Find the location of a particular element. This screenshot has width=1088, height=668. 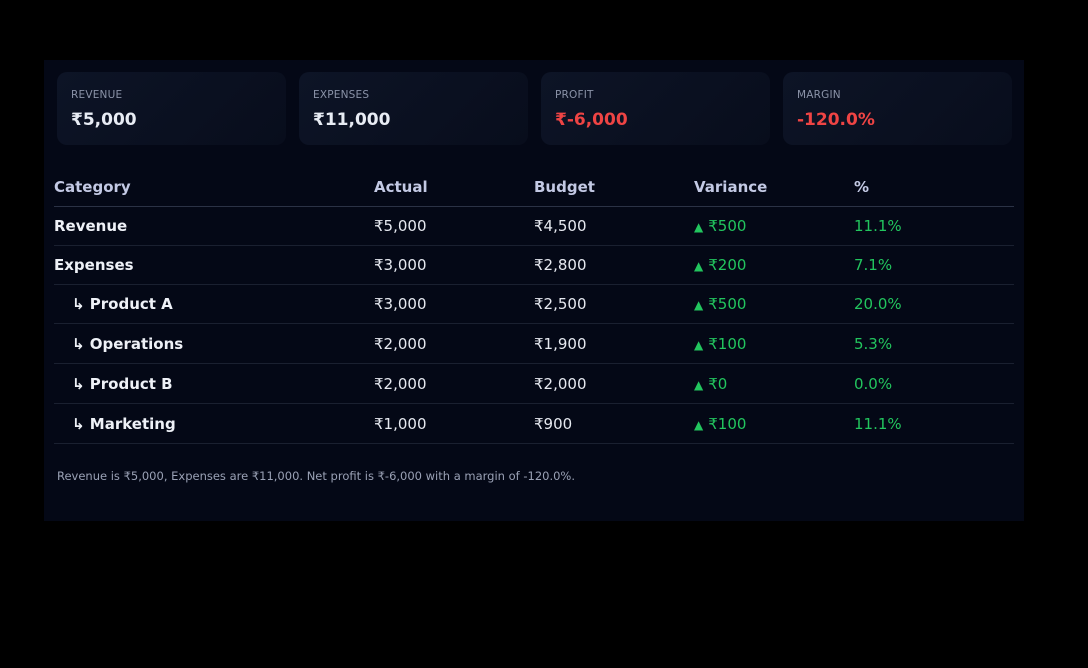

column-header-category: Category is located at coordinates (214, 187).